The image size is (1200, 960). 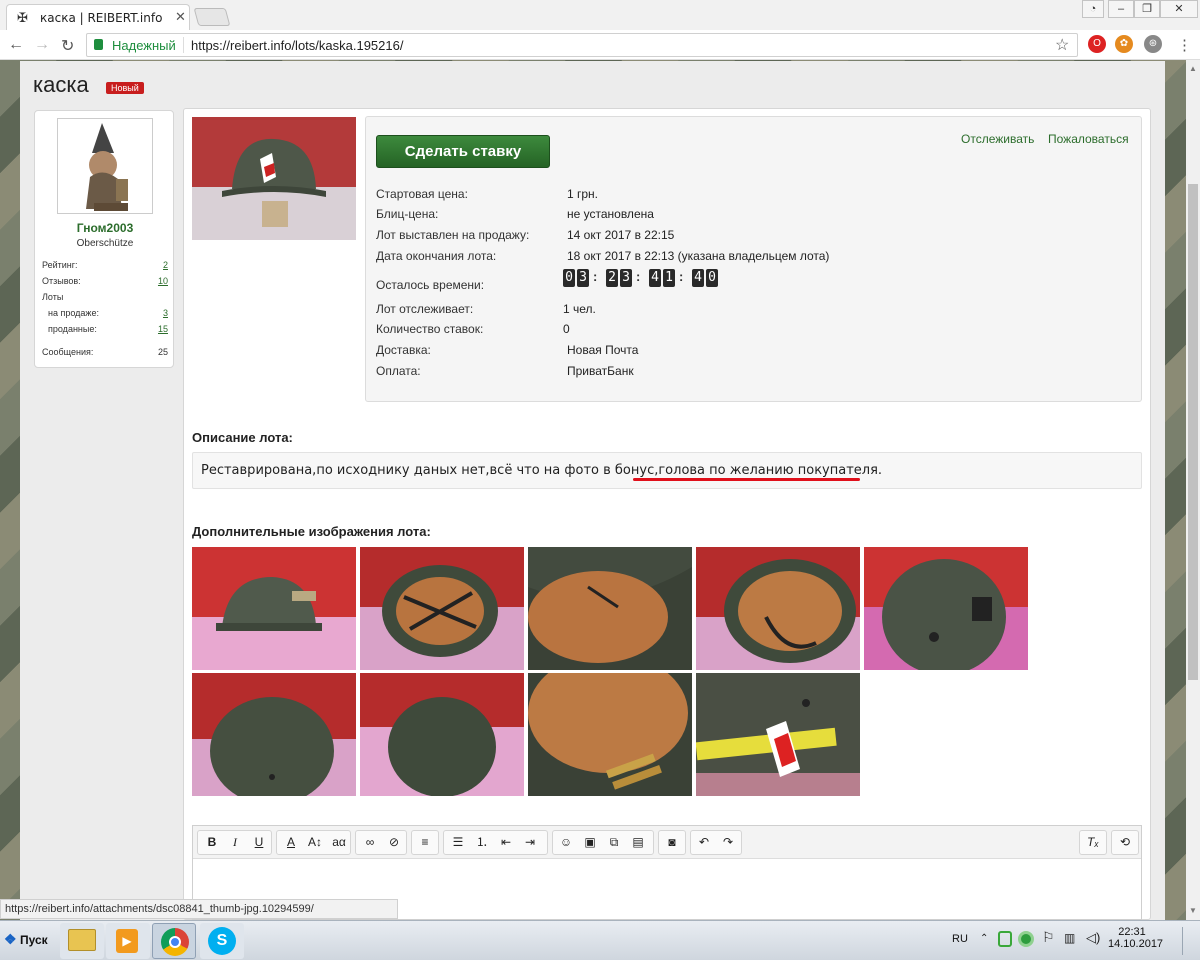 I want to click on media-icon: ⧉, so click(x=614, y=842).